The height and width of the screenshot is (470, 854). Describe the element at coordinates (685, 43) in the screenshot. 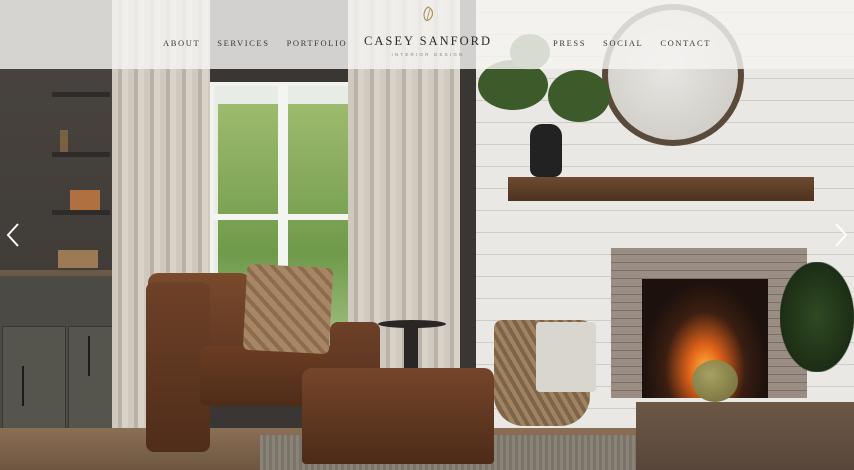

I see `nav-contact: CONTACT` at that location.